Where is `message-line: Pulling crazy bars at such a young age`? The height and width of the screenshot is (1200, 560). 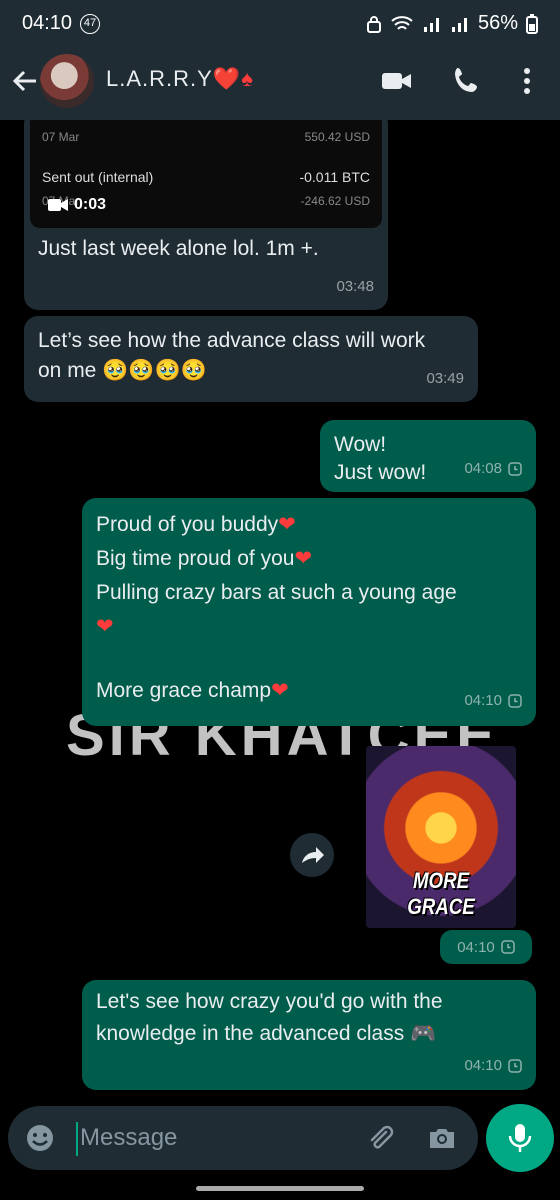
message-line: Pulling crazy bars at such a young age is located at coordinates (276, 592).